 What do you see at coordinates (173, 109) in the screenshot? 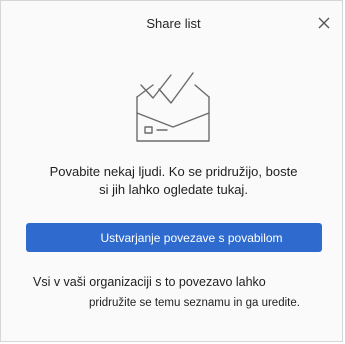
I see `envelope-checkmark-icon` at bounding box center [173, 109].